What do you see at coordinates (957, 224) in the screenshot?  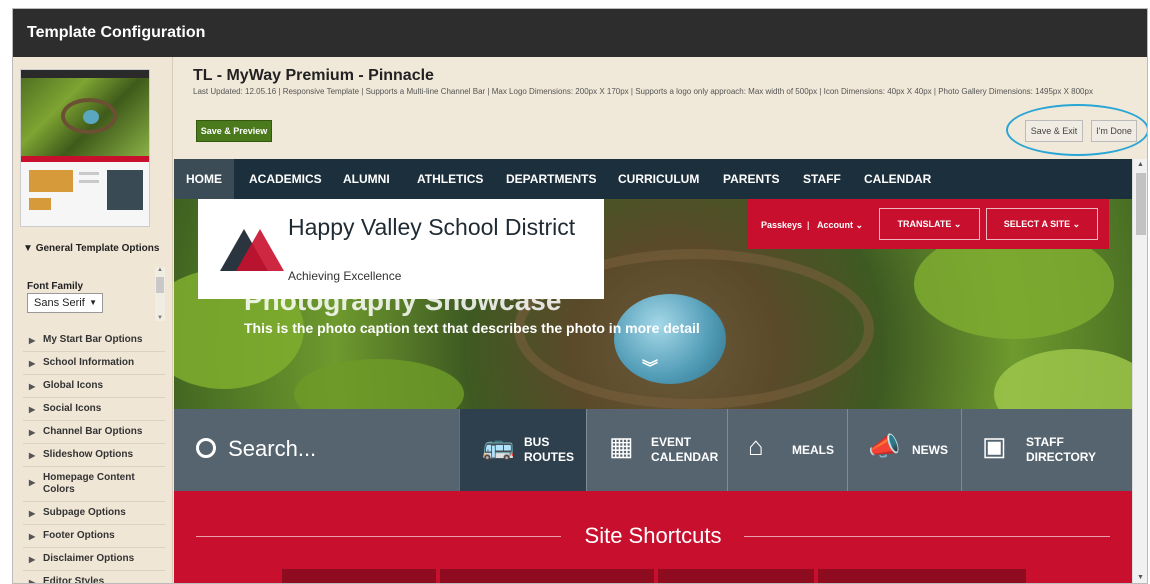 I see `chevron-down-icon: ⌄` at bounding box center [957, 224].